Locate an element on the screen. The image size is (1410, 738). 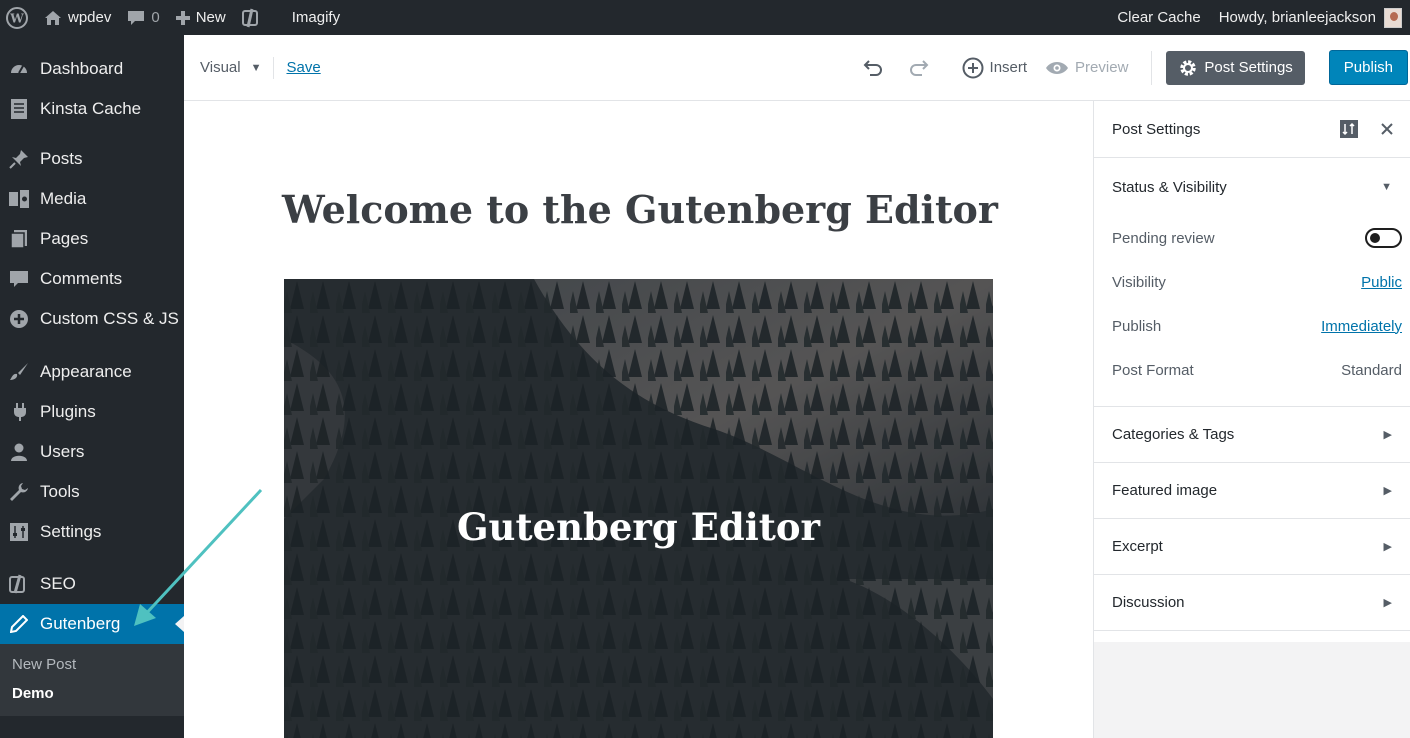
publish-date-link: Immediately is located at coordinates (1361, 326).